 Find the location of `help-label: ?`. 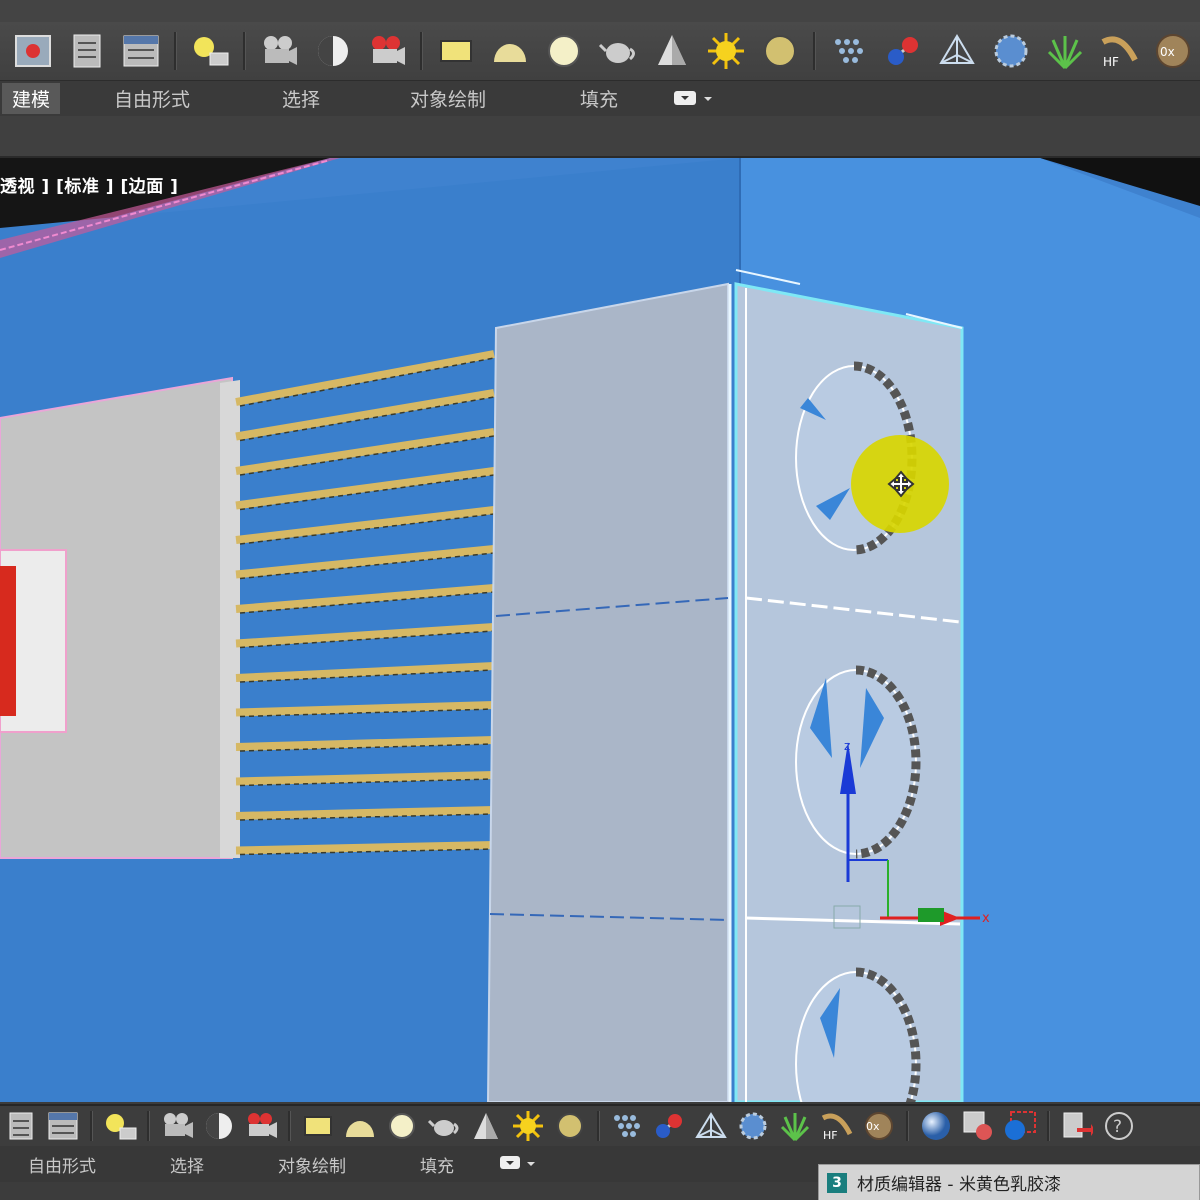

help-label: ? is located at coordinates (1117, 1127).